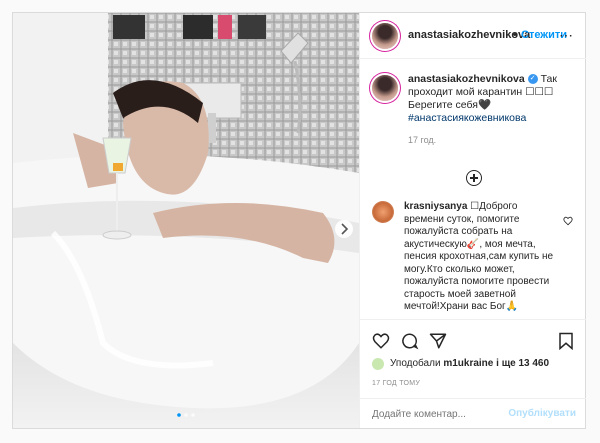 The height and width of the screenshot is (443, 600). Describe the element at coordinates (410, 341) in the screenshot. I see `comment-bubble-icon` at that location.